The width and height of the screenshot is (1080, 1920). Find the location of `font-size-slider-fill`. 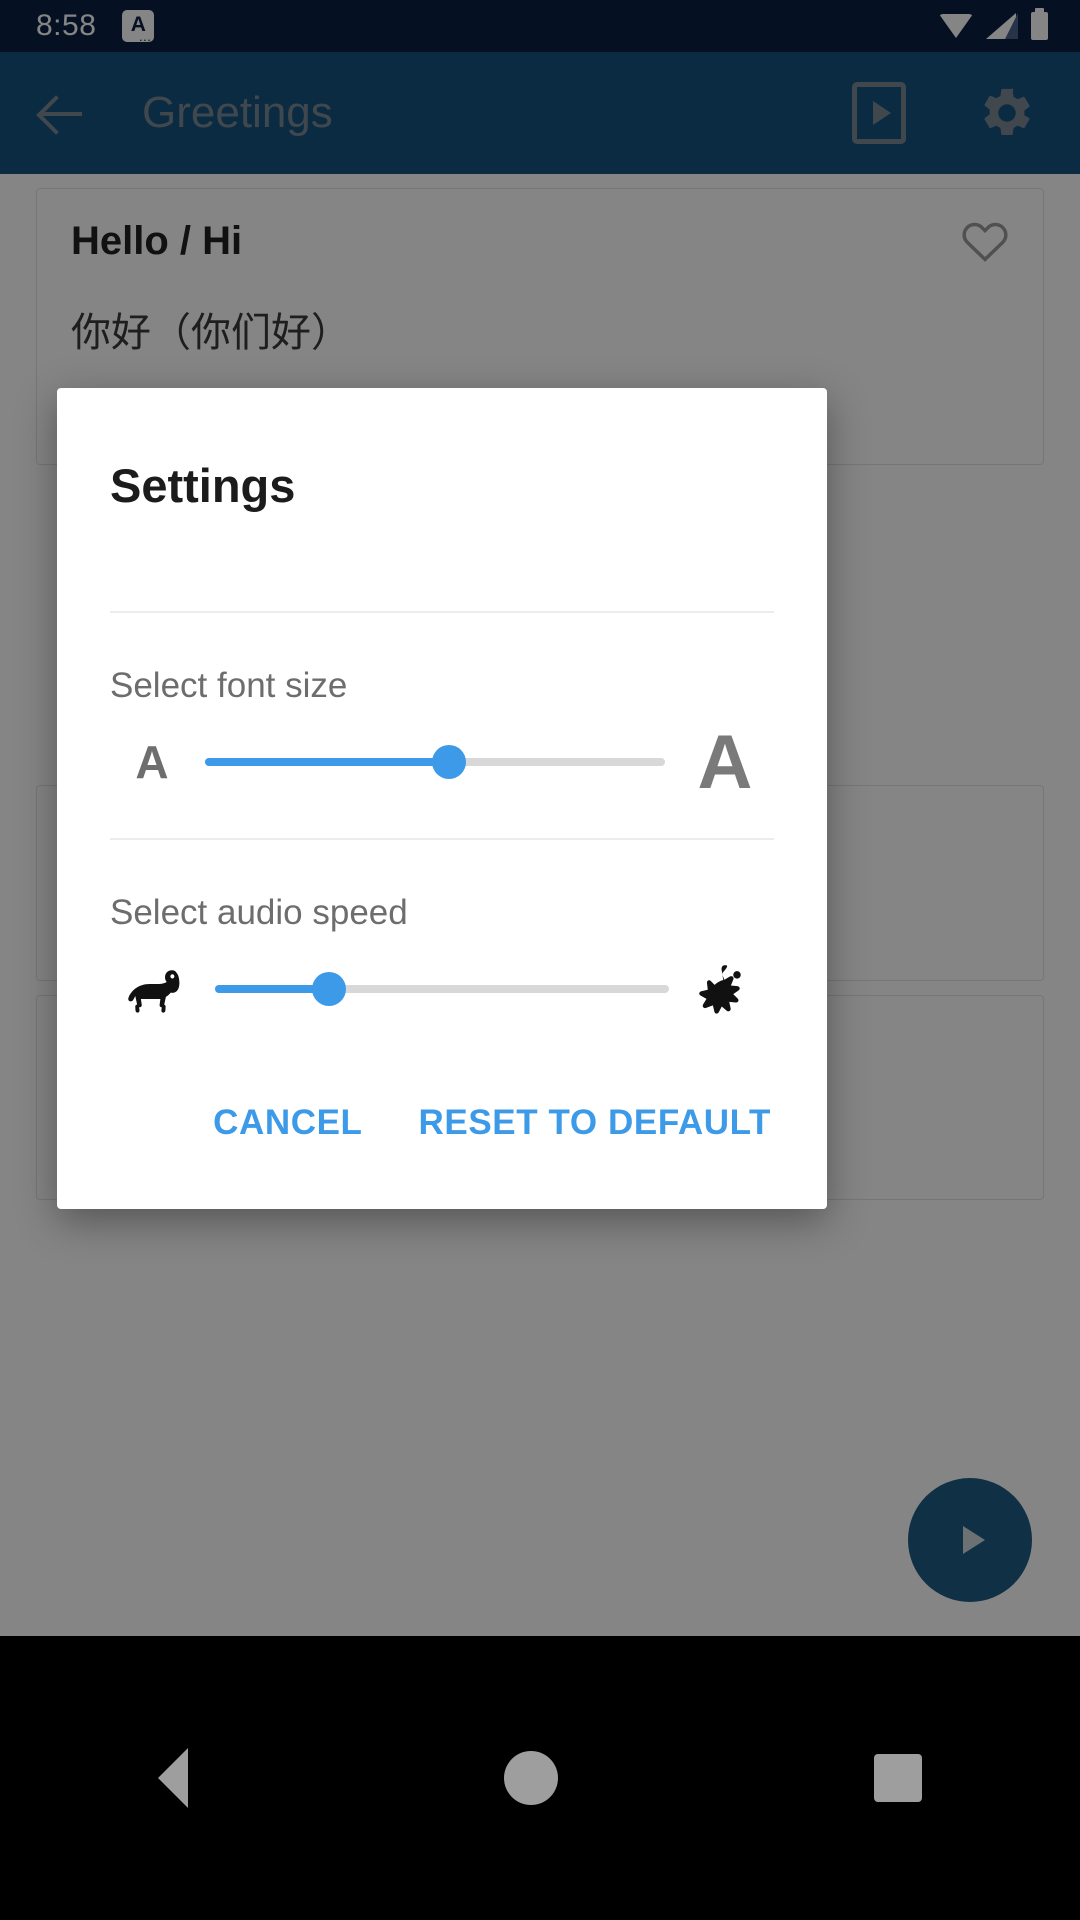

font-size-slider-fill is located at coordinates (327, 762).